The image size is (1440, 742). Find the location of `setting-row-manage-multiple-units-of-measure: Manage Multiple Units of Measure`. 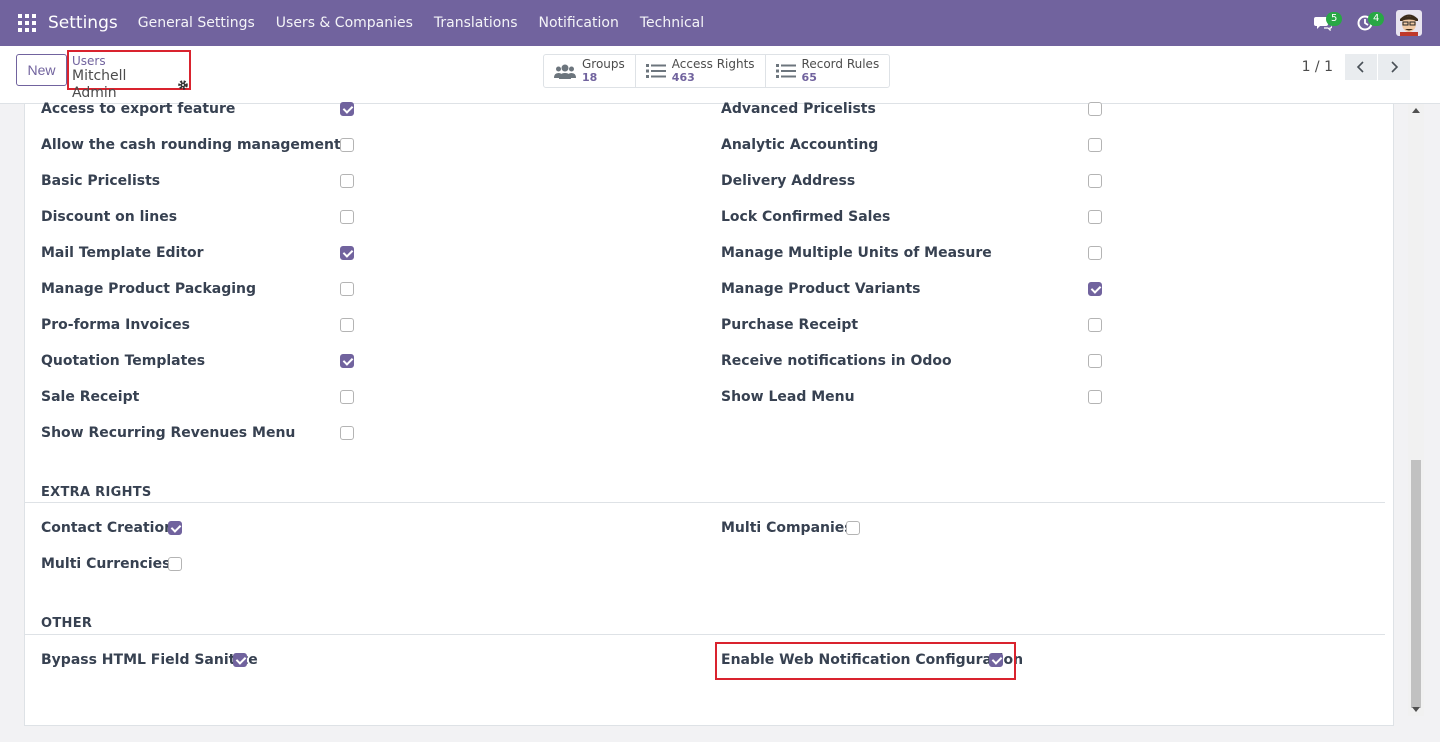

setting-row-manage-multiple-units-of-measure: Manage Multiple Units of Measure is located at coordinates (856, 253).